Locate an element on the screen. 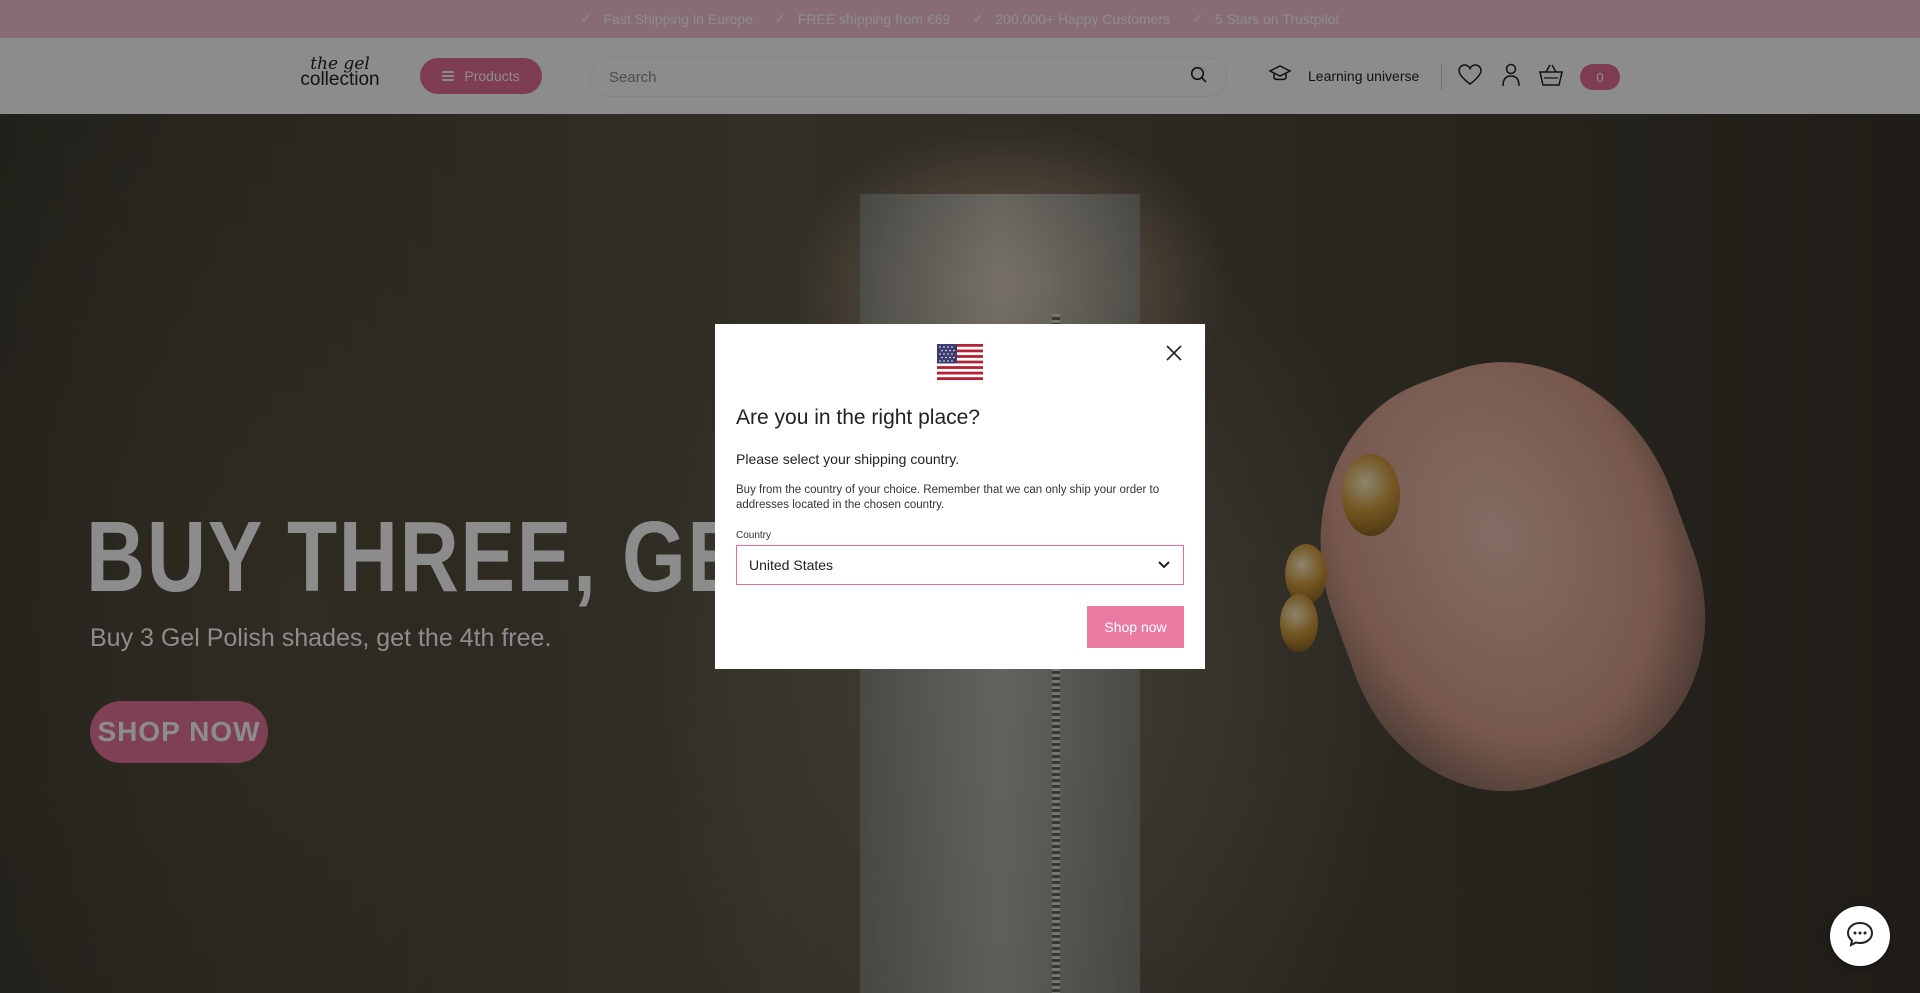  chevron-down-icon is located at coordinates (1164, 565).